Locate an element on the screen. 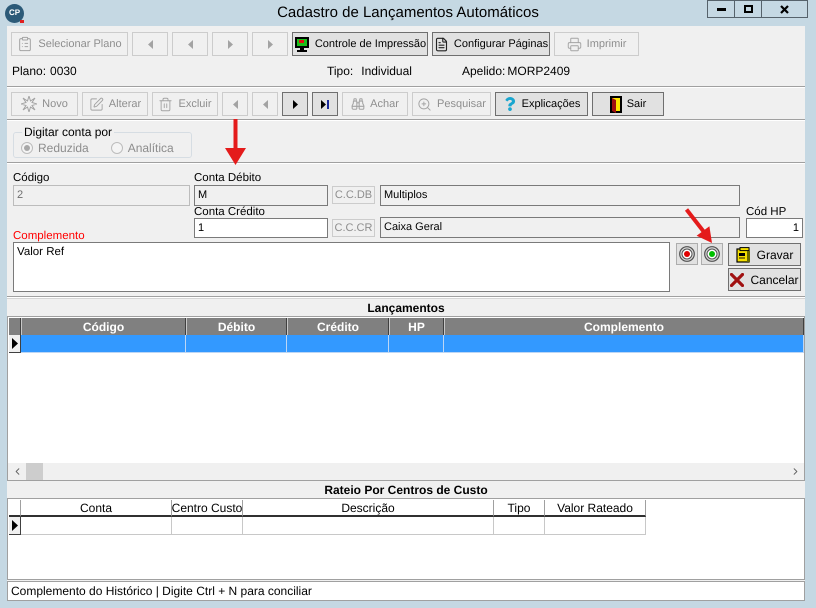 This screenshot has width=816, height=608. clipboard-icon is located at coordinates (25, 44).